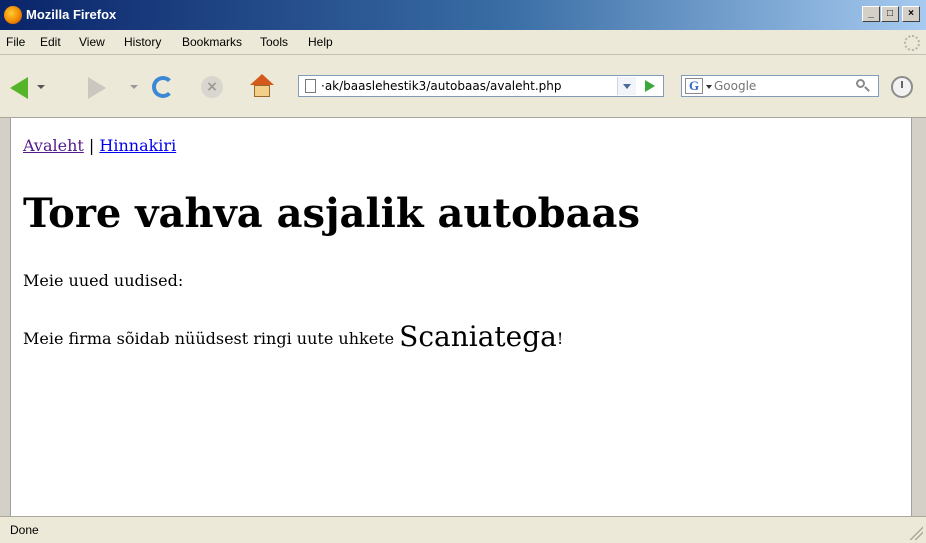 Image resolution: width=926 pixels, height=543 pixels. Describe the element at coordinates (103, 280) in the screenshot. I see `news-intro: Meie uued uudised:` at that location.